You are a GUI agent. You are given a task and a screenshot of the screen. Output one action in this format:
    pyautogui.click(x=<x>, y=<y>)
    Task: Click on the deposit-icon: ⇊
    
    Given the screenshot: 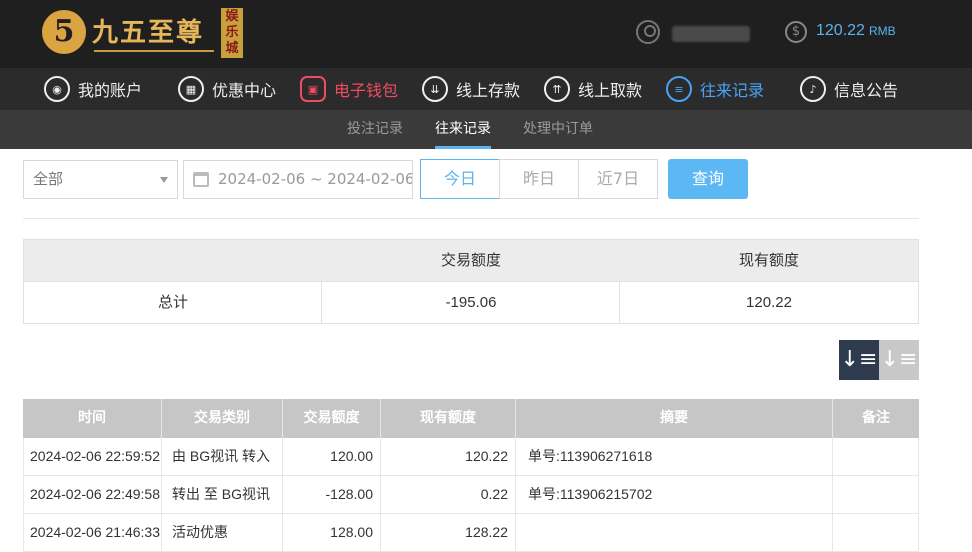 What is the action you would take?
    pyautogui.click(x=435, y=89)
    